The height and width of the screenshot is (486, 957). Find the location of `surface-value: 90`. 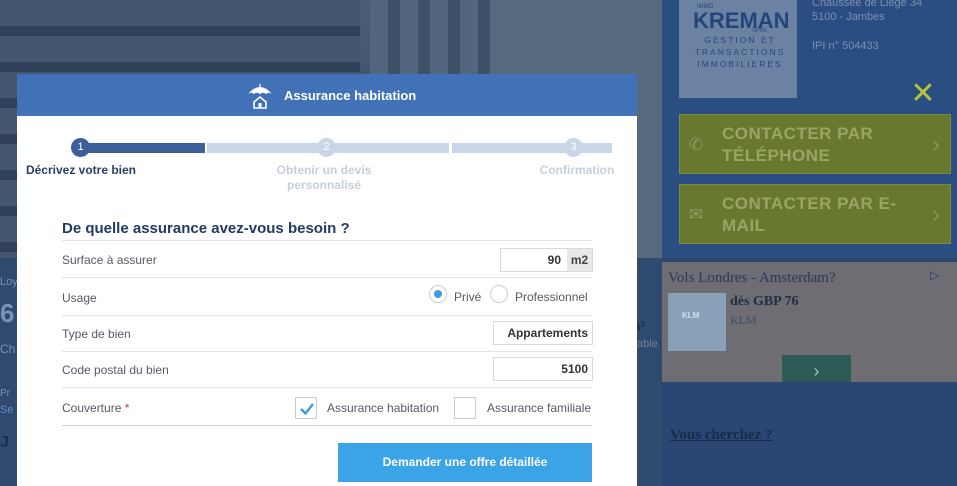

surface-value: 90 is located at coordinates (534, 260).